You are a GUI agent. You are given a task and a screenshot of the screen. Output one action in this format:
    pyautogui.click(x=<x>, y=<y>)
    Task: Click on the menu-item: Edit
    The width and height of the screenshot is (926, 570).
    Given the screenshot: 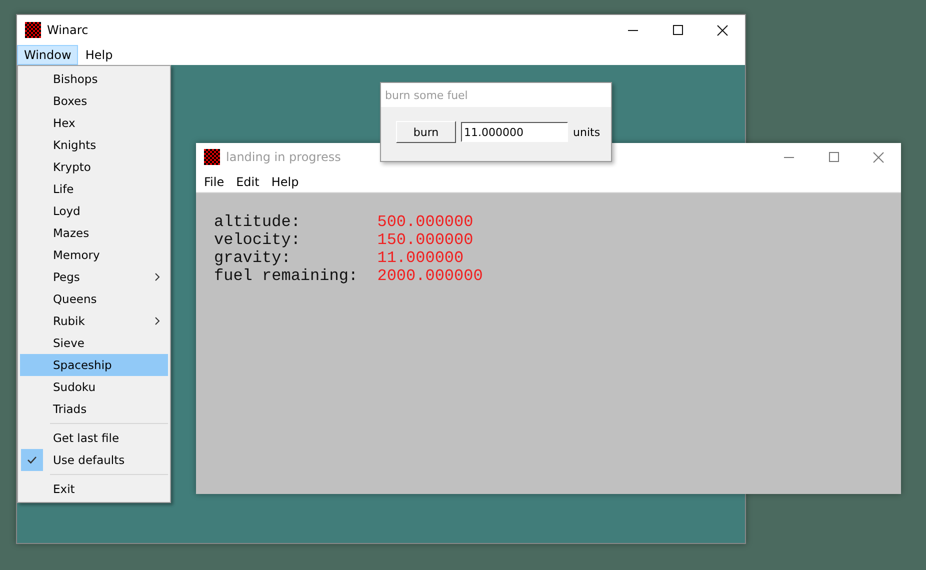 What is the action you would take?
    pyautogui.click(x=248, y=181)
    